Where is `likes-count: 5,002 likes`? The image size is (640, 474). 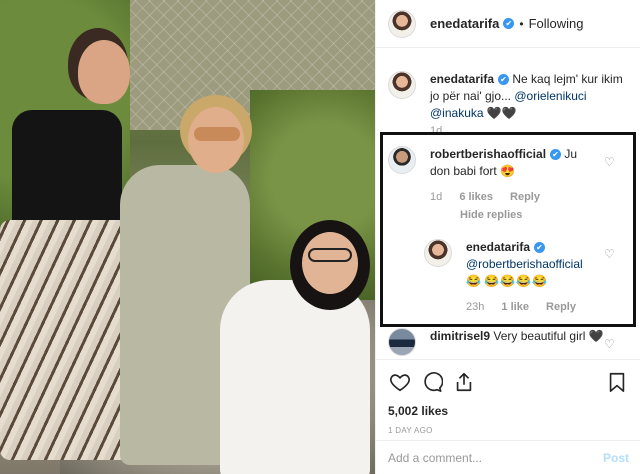
likes-count: 5,002 likes is located at coordinates (508, 411).